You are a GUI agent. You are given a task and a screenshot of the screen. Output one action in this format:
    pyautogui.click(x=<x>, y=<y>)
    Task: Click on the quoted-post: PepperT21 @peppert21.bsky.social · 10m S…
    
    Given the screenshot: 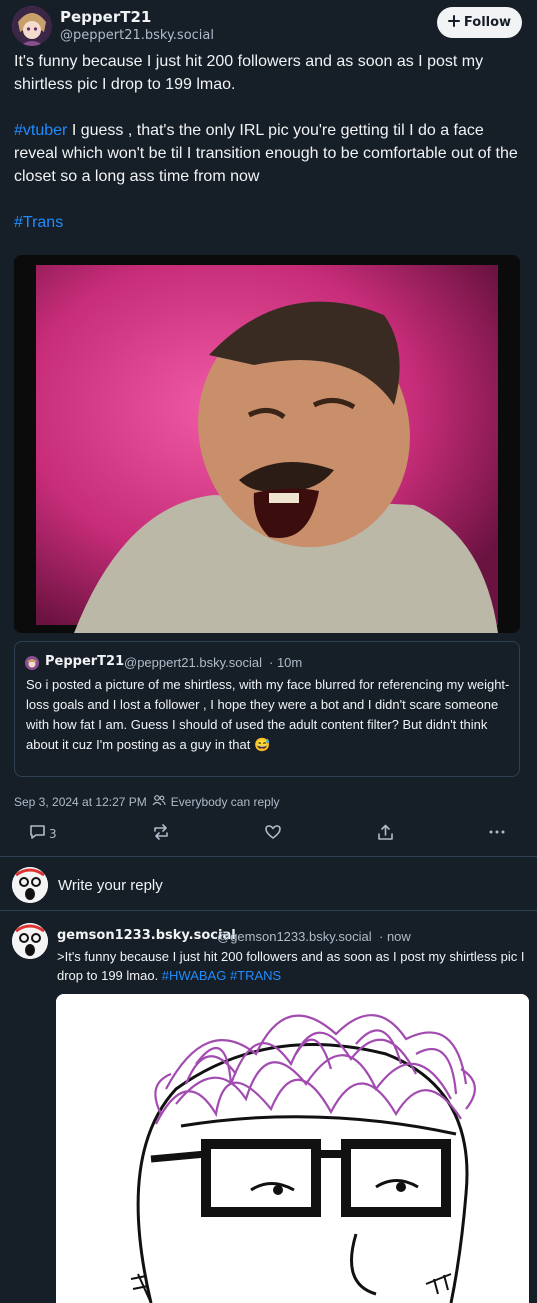 What is the action you would take?
    pyautogui.click(x=267, y=709)
    